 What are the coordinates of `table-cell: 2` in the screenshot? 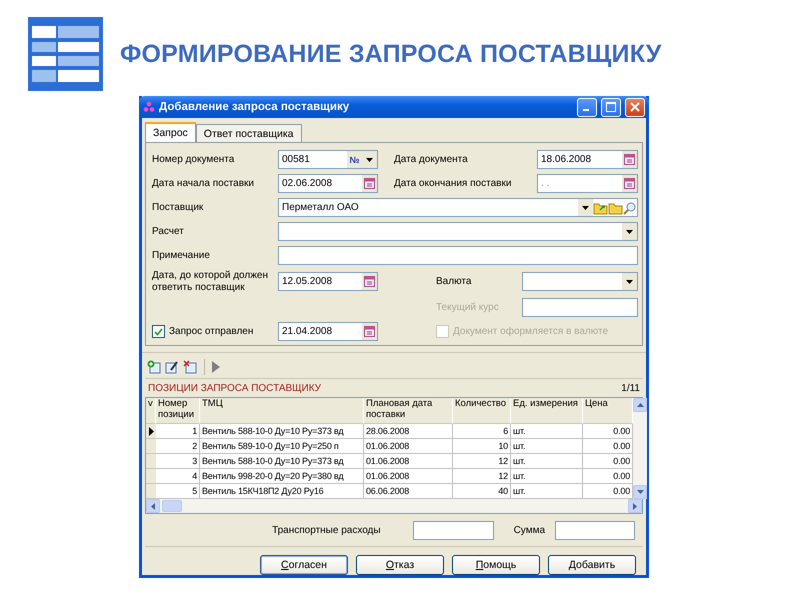 It's located at (178, 446).